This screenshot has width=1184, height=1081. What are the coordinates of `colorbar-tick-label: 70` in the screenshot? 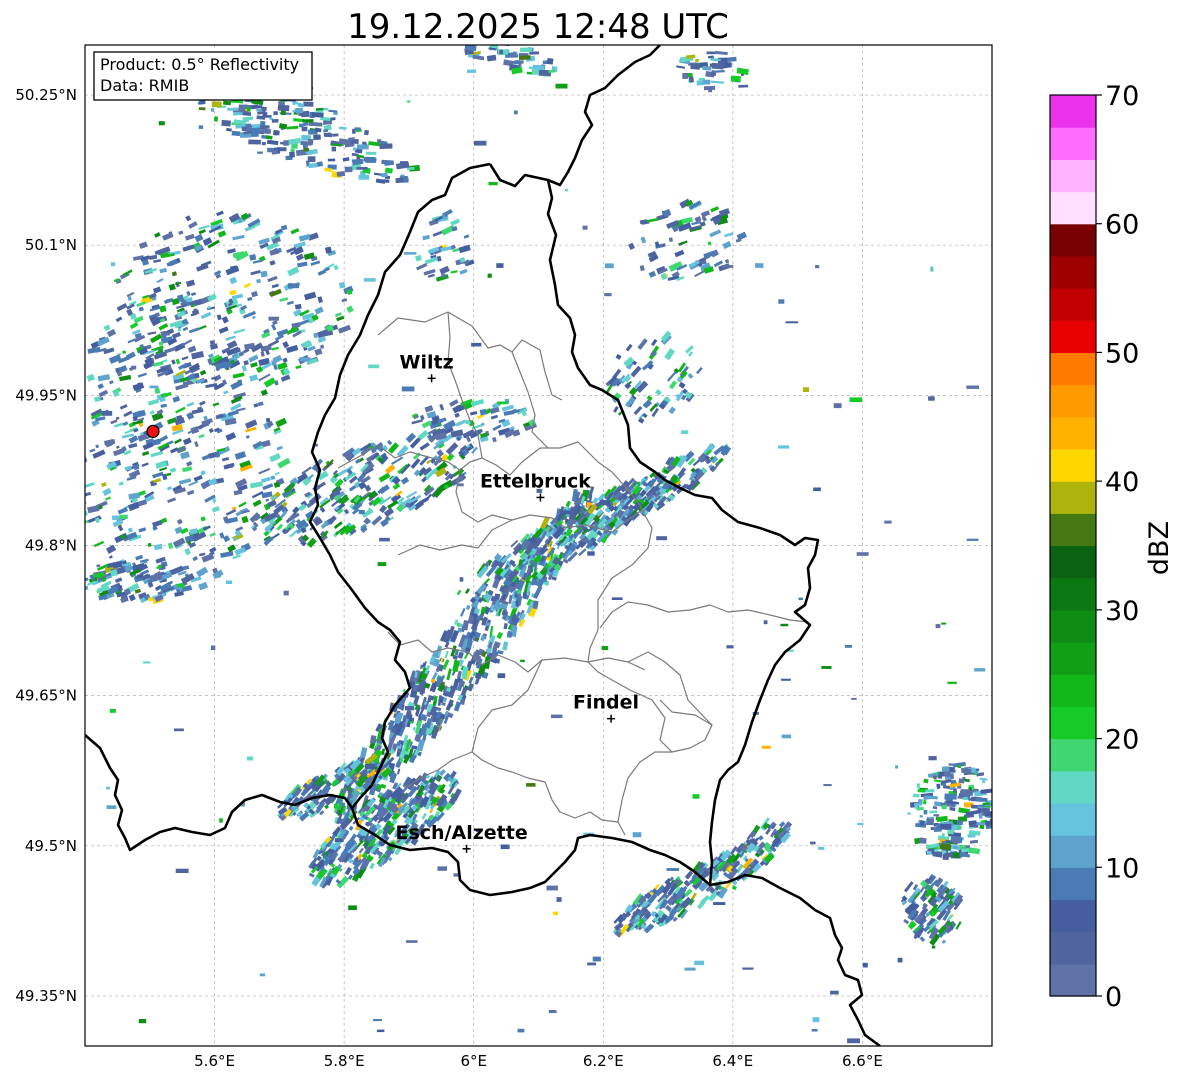 It's located at (1122, 96).